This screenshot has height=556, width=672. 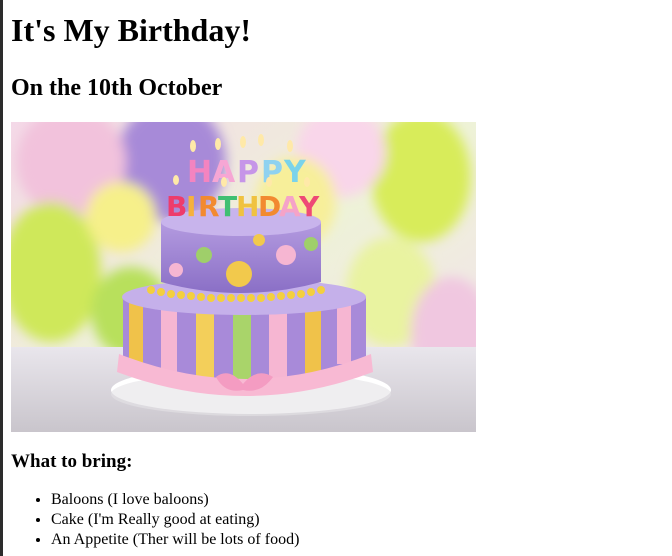 I want to click on list-item: Baloons (I love baloons), so click(x=356, y=500).